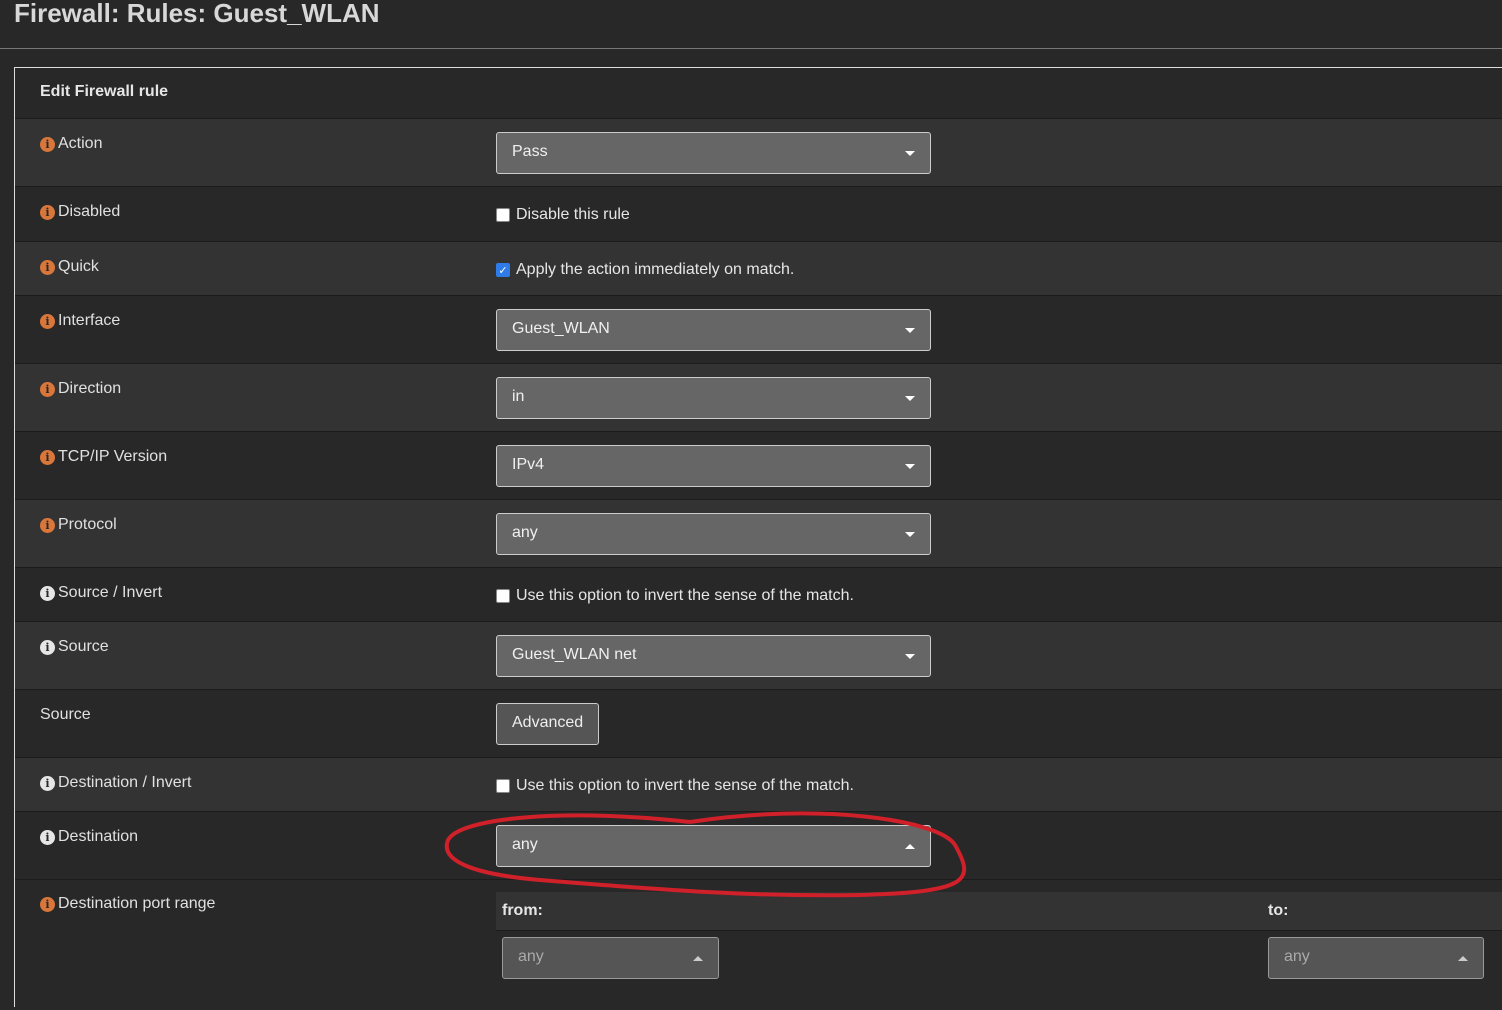 The image size is (1502, 1010). Describe the element at coordinates (610, 958) in the screenshot. I see `port-from-select: any` at that location.